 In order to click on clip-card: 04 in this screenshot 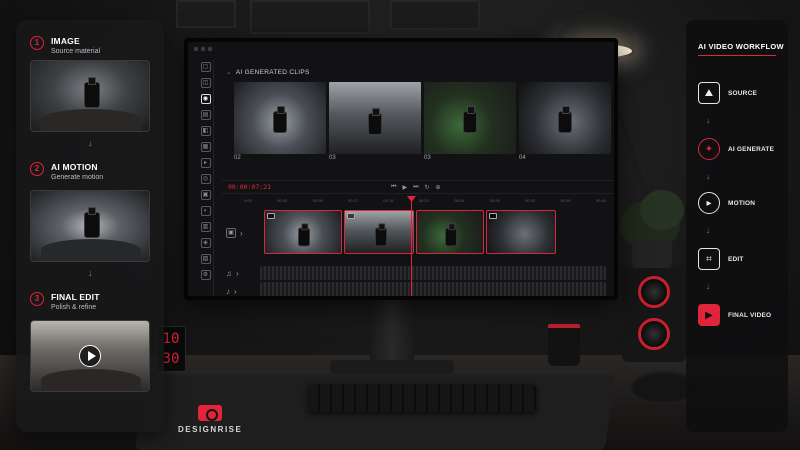, I will do `click(565, 121)`.